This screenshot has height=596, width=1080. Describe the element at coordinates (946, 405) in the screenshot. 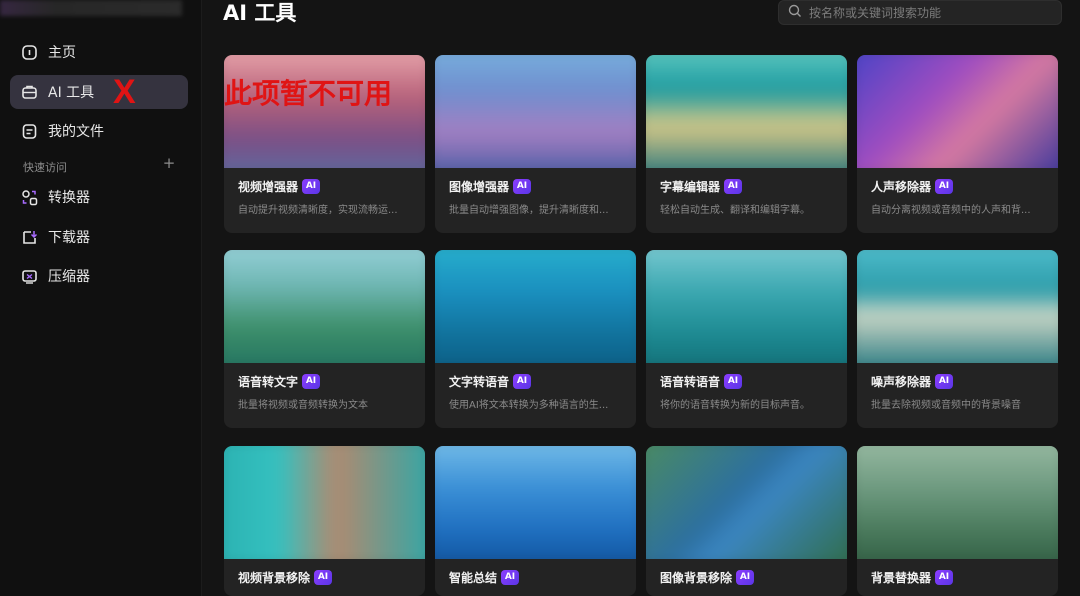

I see `tool-description: 批量去除视频或音频中的背景噪音` at that location.